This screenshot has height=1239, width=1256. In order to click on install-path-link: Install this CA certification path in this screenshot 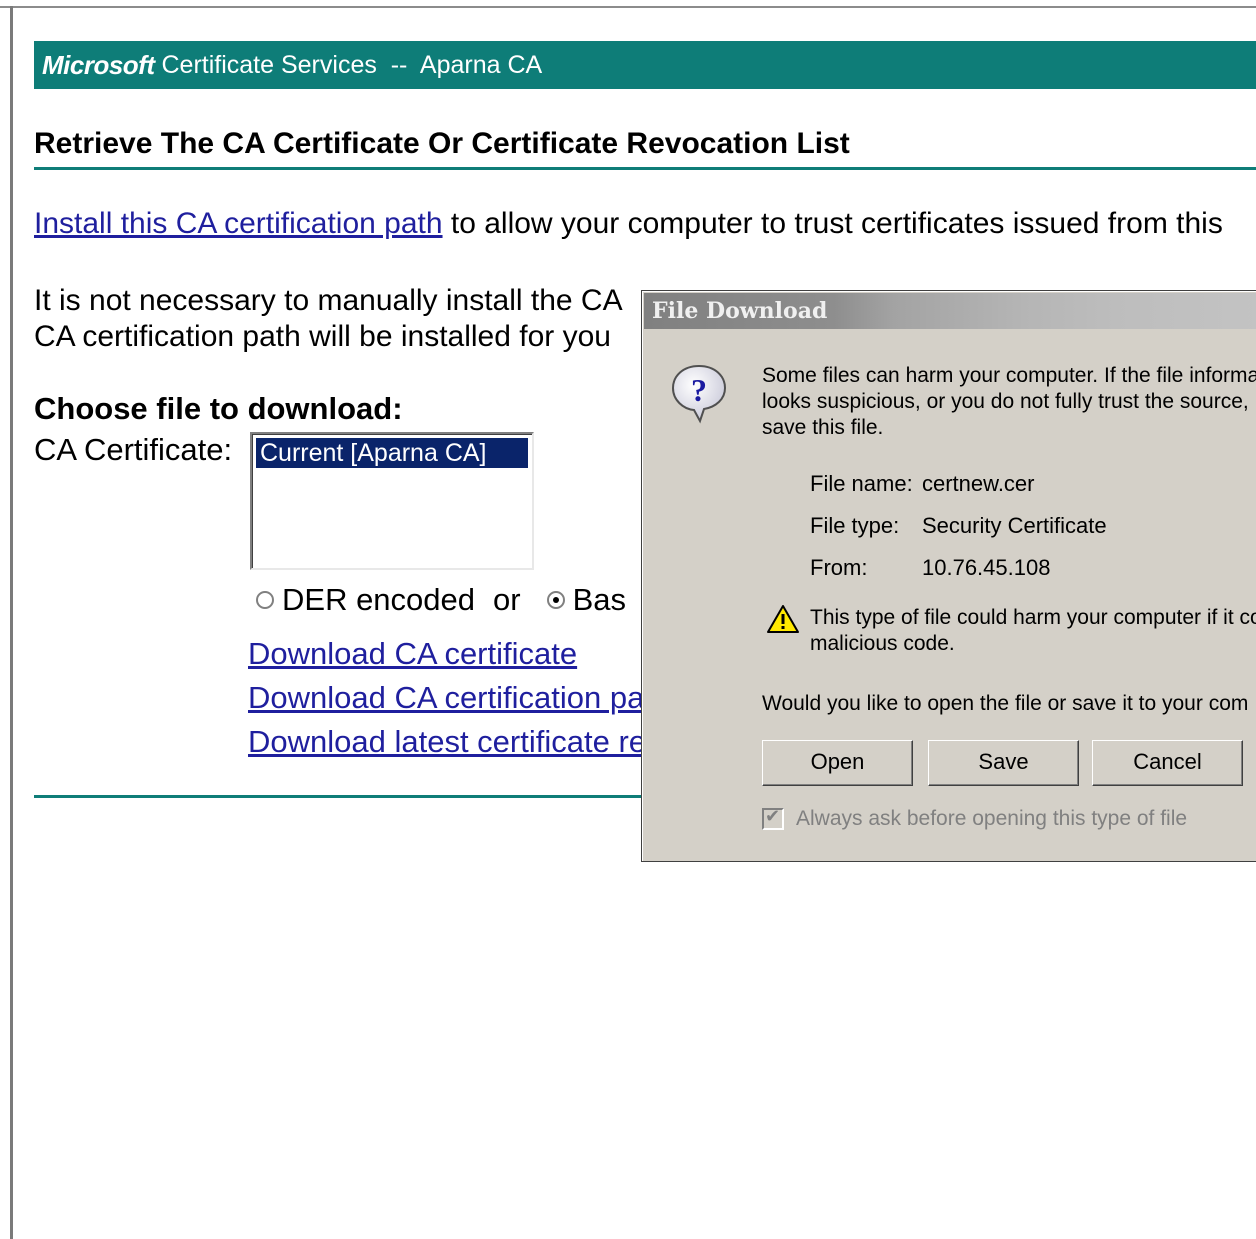, I will do `click(238, 223)`.